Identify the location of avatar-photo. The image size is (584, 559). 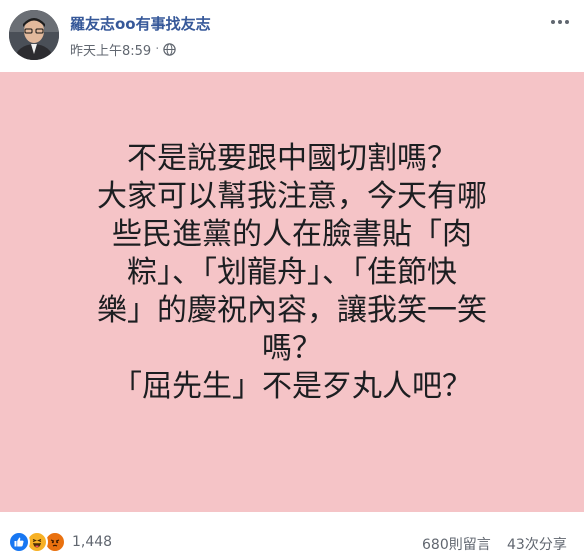
(34, 35).